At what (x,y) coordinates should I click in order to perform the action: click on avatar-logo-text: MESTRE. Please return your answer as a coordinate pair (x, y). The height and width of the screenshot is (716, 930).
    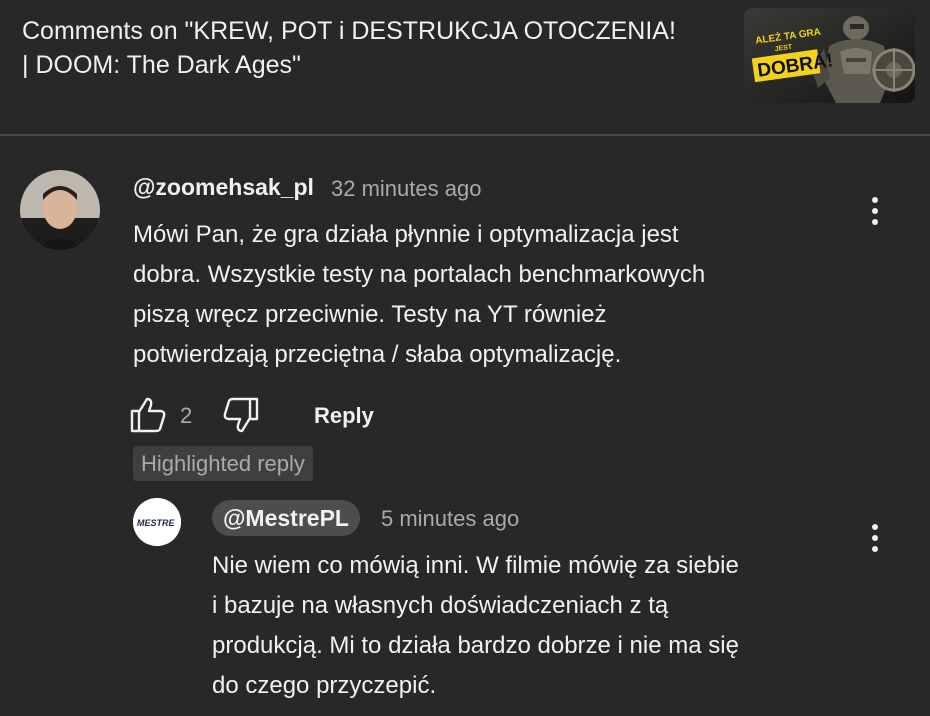
    Looking at the image, I should click on (156, 523).